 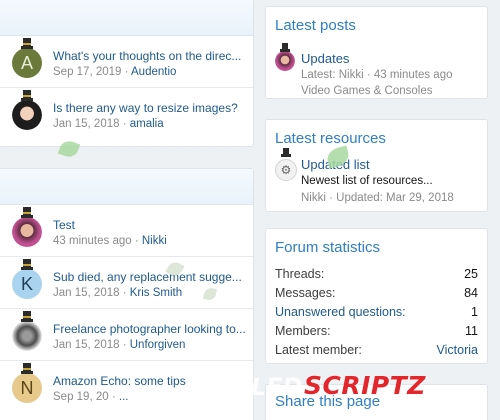 What do you see at coordinates (366, 91) in the screenshot?
I see `post-forum: Video Games & Consoles` at bounding box center [366, 91].